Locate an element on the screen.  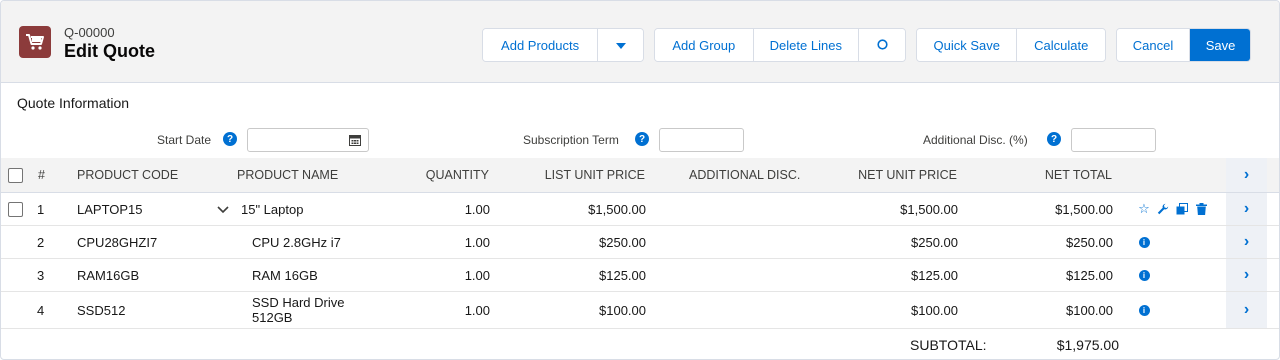
add-products-dropdown-button is located at coordinates (620, 45).